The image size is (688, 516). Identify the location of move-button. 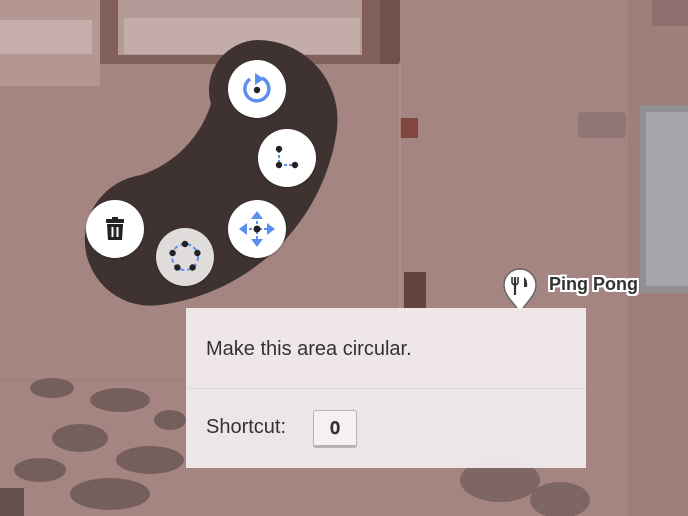
(257, 229).